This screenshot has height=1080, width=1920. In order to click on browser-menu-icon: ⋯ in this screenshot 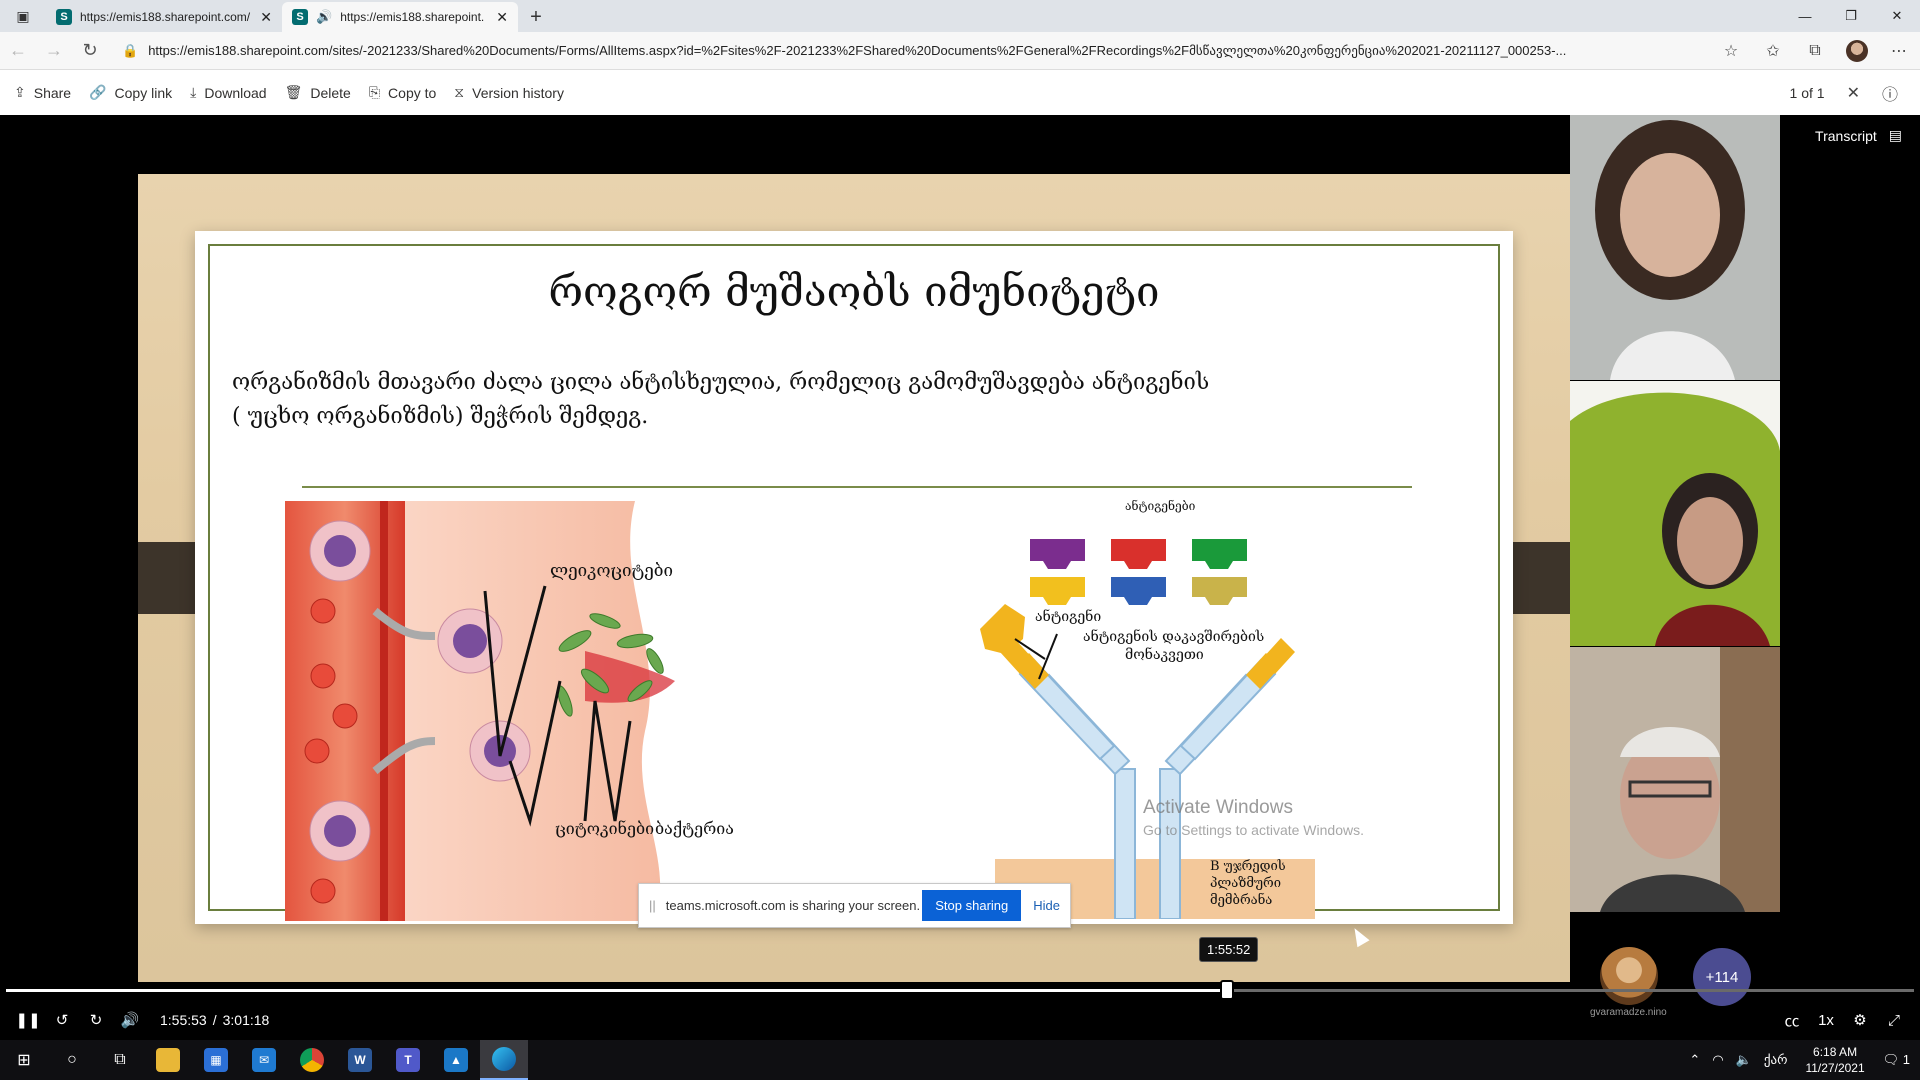, I will do `click(1899, 51)`.